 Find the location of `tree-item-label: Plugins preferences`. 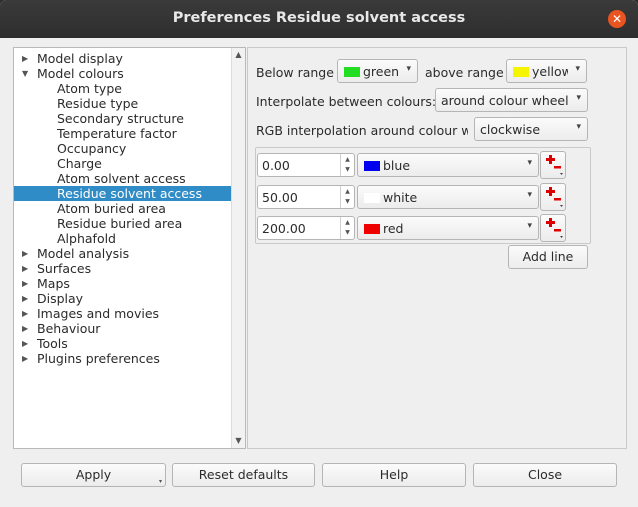

tree-item-label: Plugins preferences is located at coordinates (98, 358).